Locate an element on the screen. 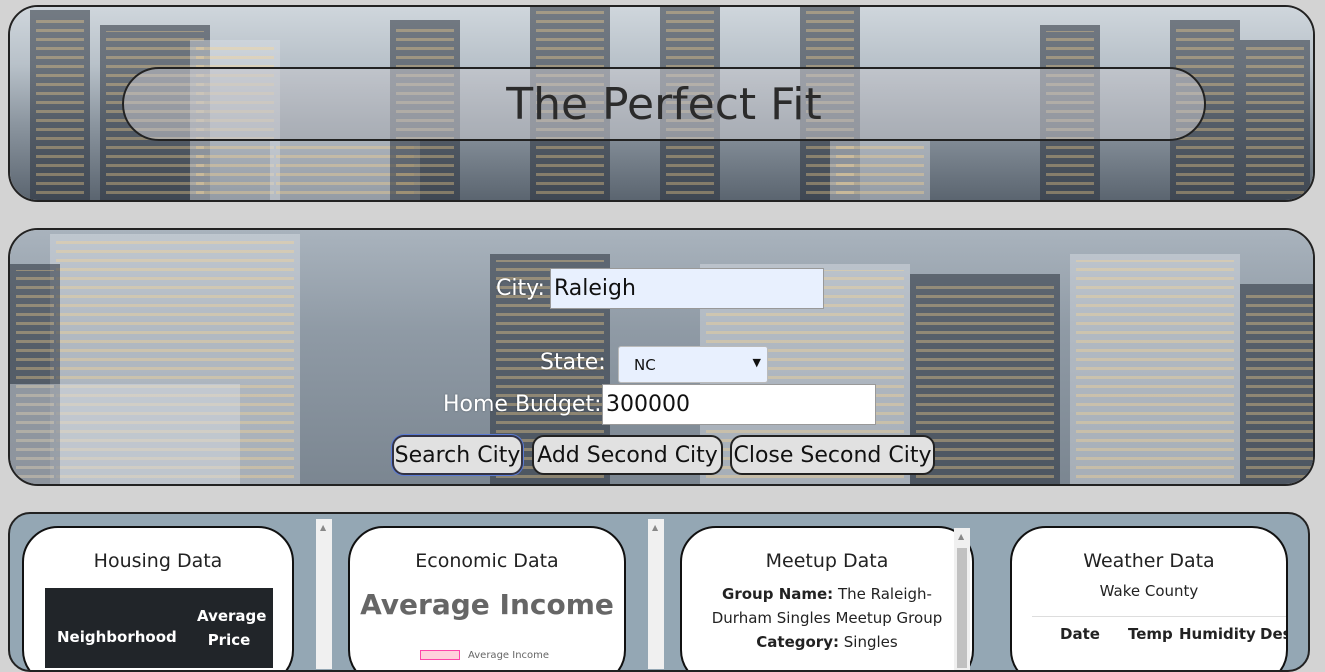 The image size is (1325, 672). category-label: Category: is located at coordinates (797, 642).